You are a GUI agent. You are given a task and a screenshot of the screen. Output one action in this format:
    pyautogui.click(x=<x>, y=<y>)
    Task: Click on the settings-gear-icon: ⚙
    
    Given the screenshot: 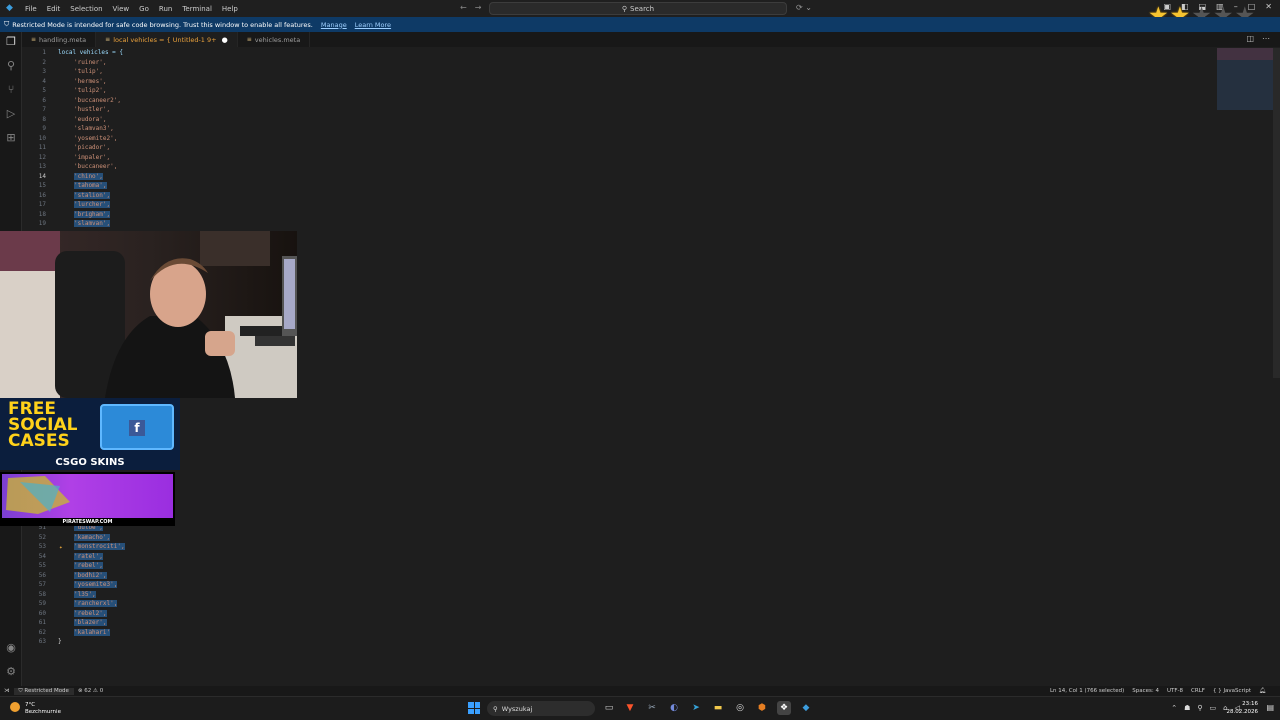 What is the action you would take?
    pyautogui.click(x=11, y=672)
    